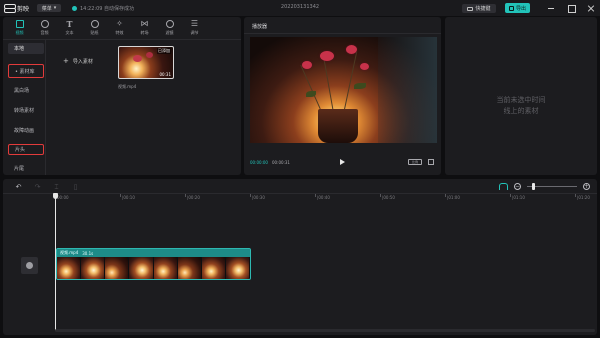 The image size is (600, 338). What do you see at coordinates (119, 28) in the screenshot?
I see `tool-effects: ✧ 特效` at bounding box center [119, 28].